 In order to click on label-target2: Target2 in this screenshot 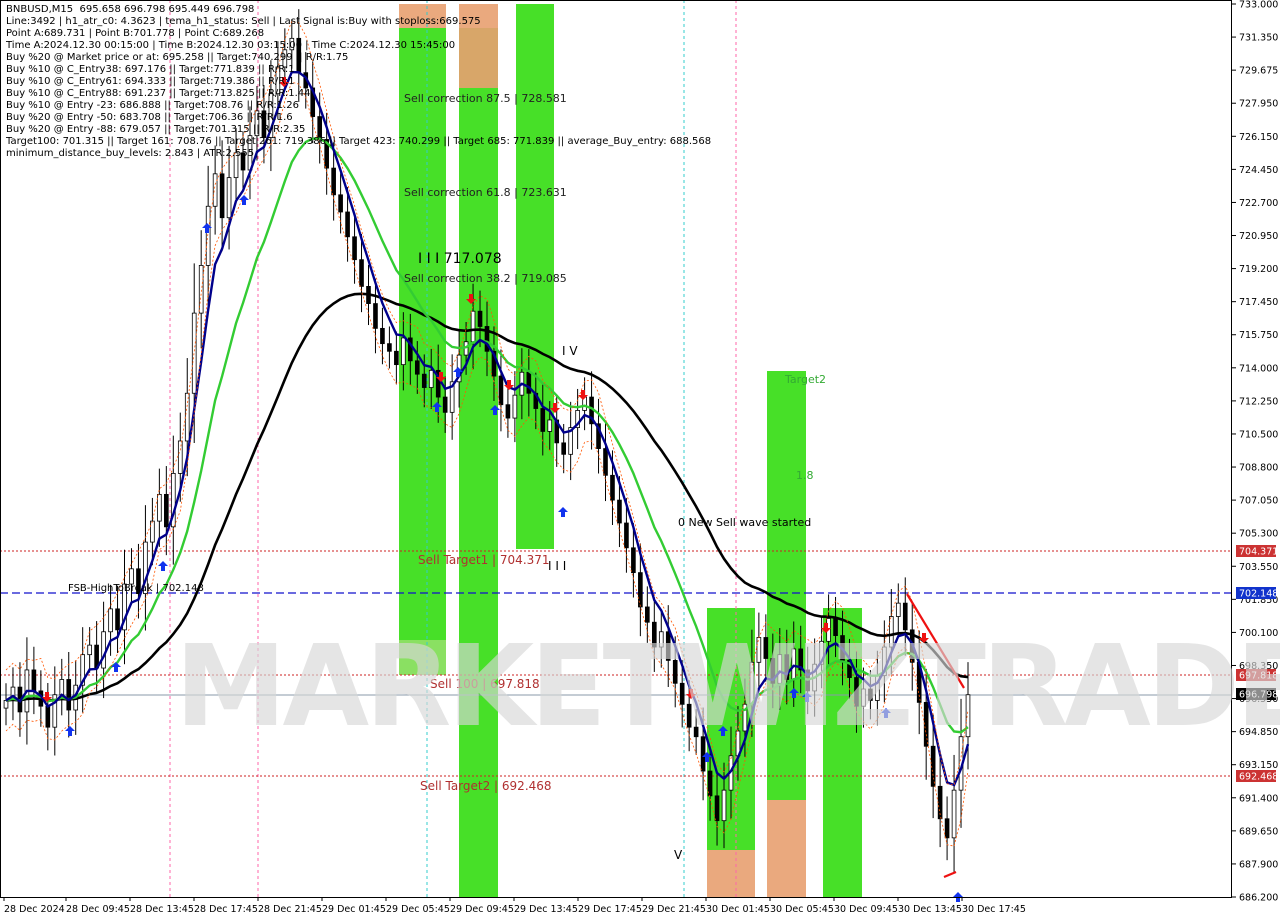, I will do `click(805, 379)`.